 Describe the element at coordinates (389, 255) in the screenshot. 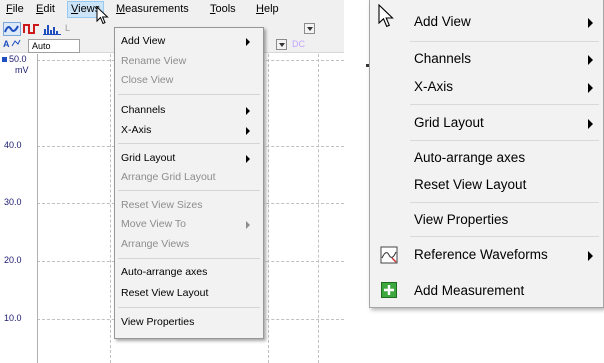

I see `reference-waveform-icon` at that location.